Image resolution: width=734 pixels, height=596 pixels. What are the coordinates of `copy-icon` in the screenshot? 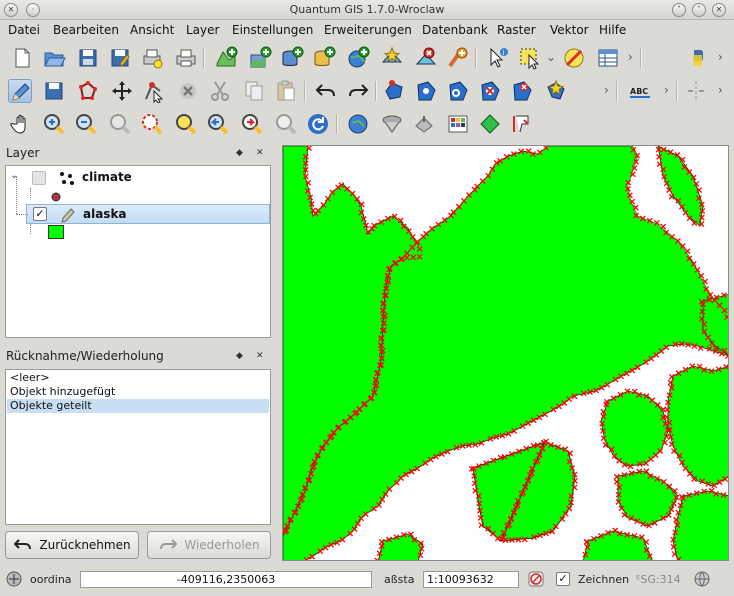 It's located at (254, 91).